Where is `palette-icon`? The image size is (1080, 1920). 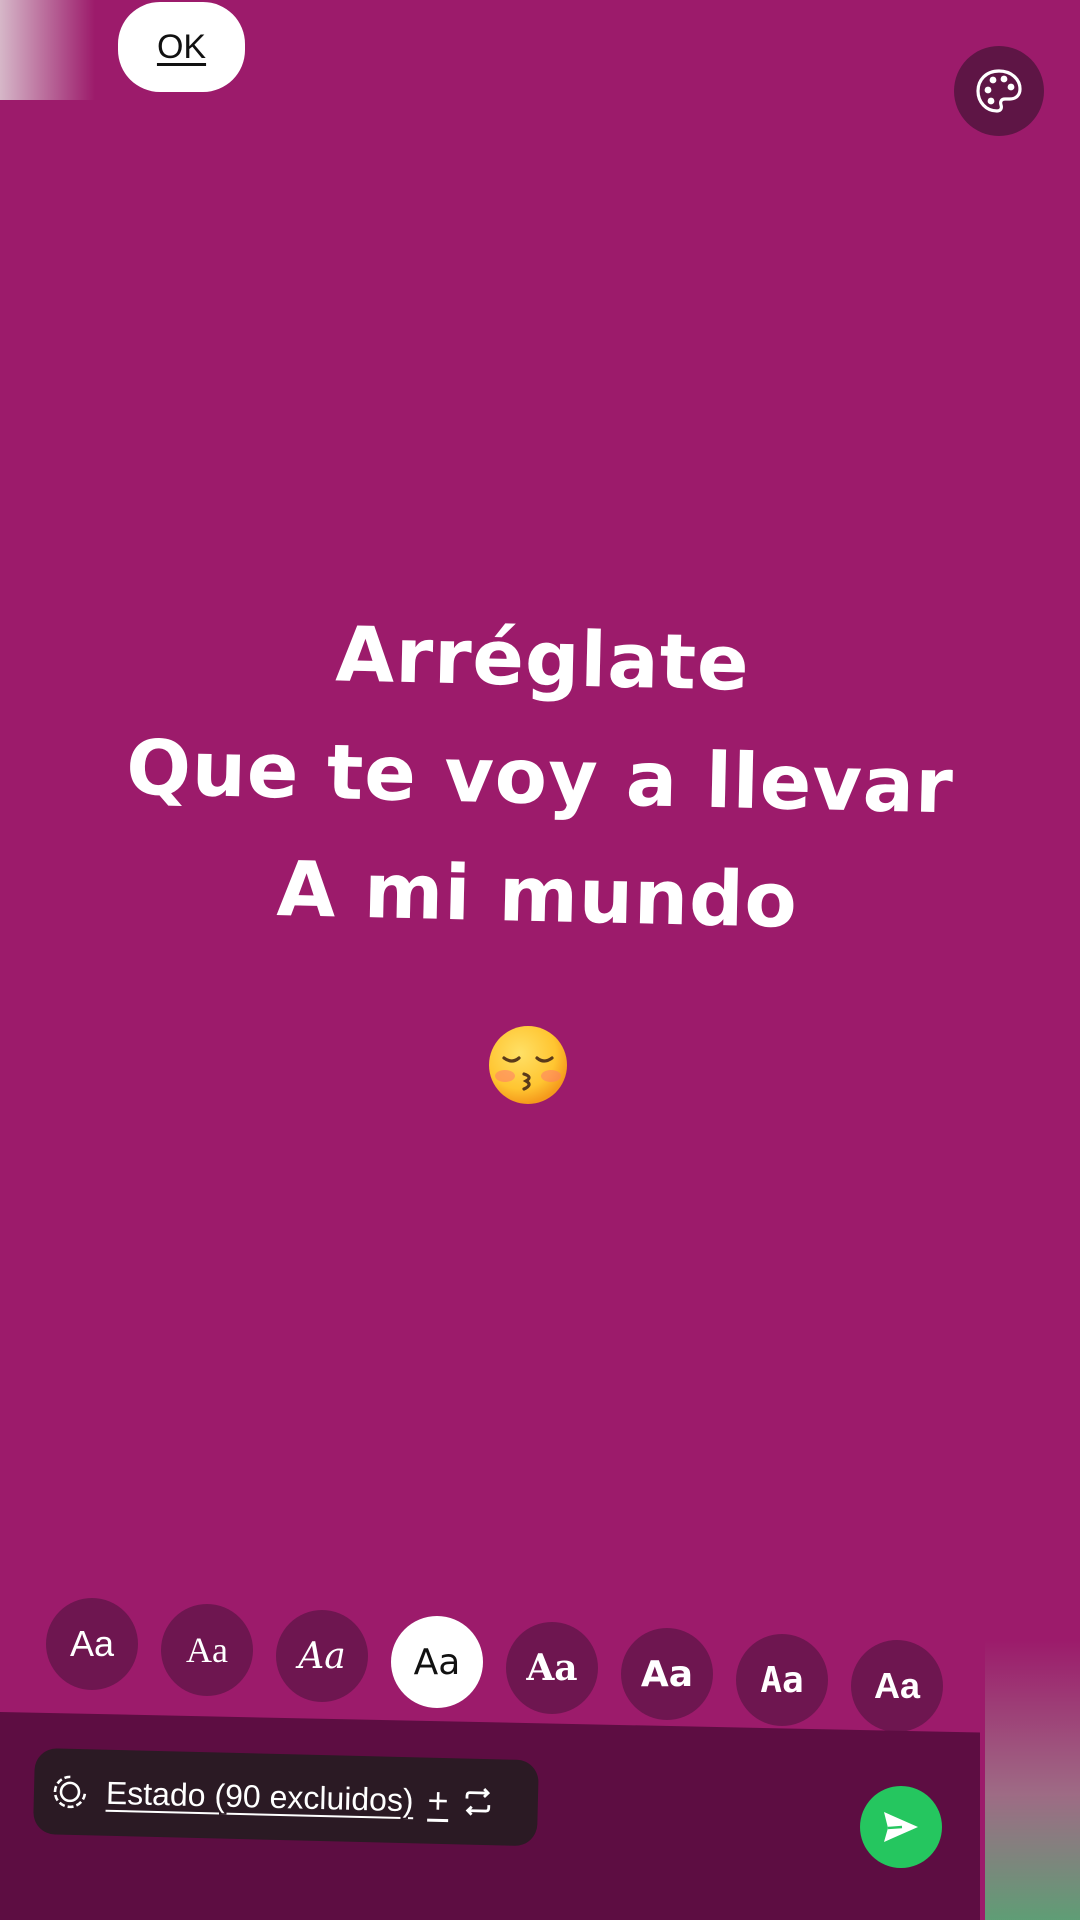 palette-icon is located at coordinates (999, 91).